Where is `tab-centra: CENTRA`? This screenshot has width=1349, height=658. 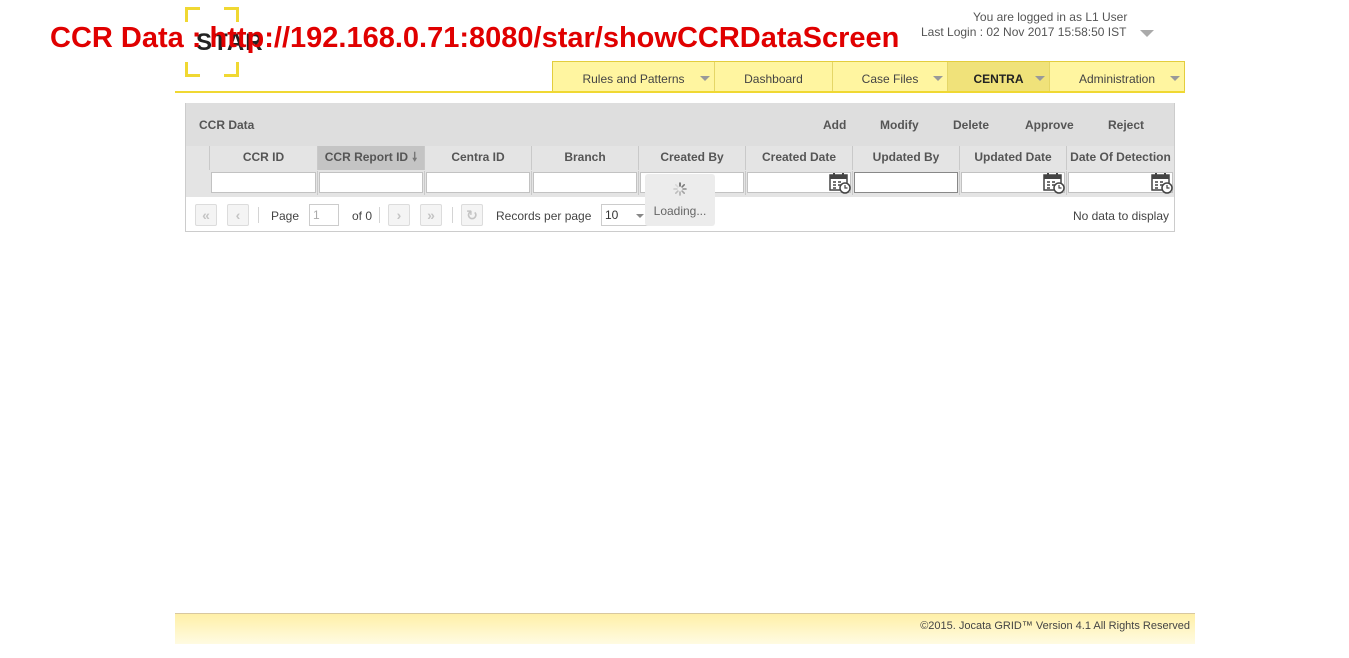 tab-centra: CENTRA is located at coordinates (999, 77).